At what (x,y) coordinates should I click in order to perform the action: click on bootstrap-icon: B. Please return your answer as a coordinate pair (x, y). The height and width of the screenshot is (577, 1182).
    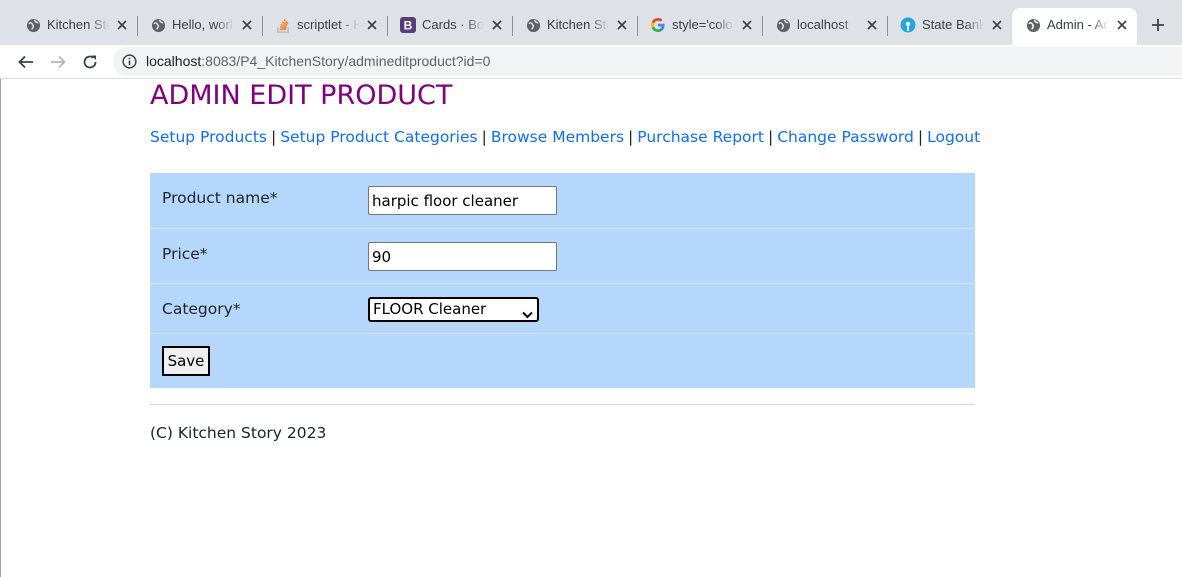
    Looking at the image, I should click on (408, 25).